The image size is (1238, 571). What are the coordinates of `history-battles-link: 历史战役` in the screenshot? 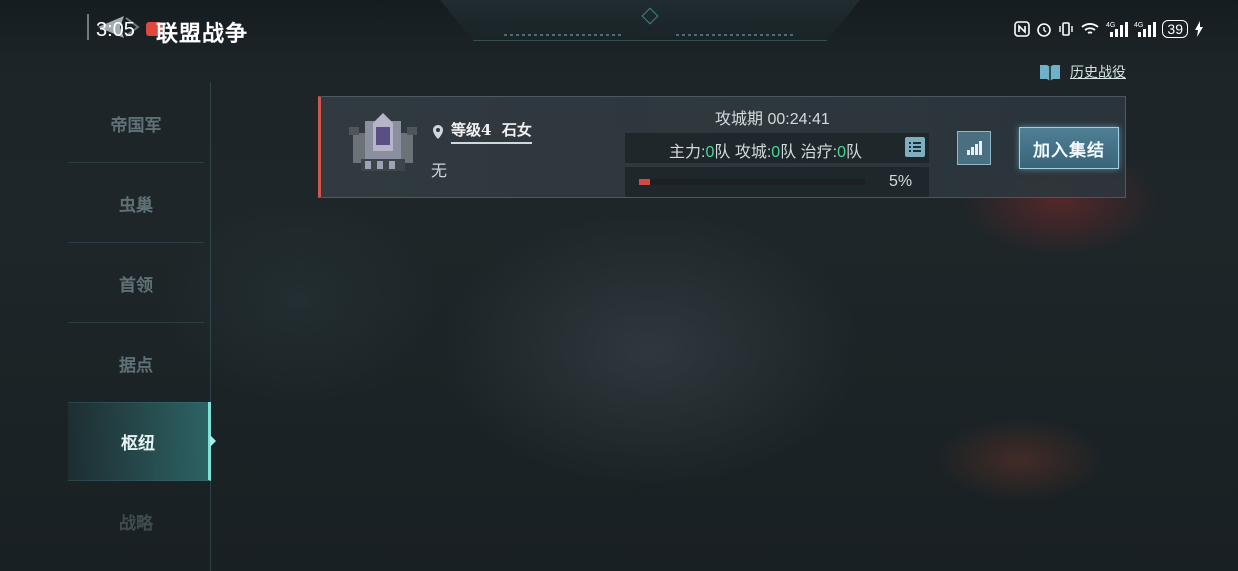 It's located at (1082, 72).